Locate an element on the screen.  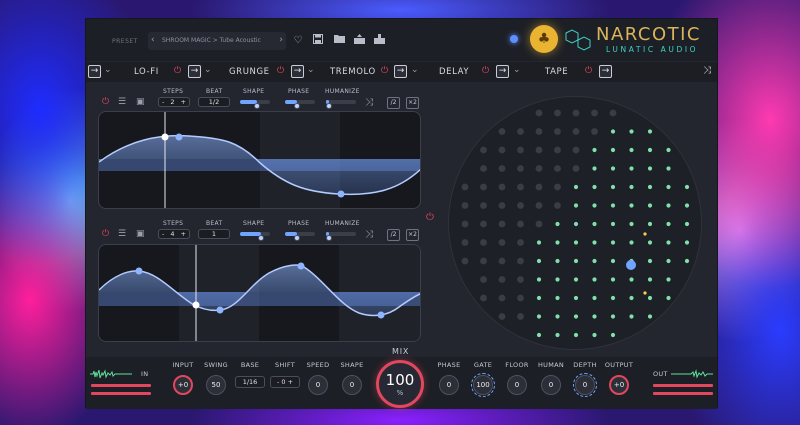
gate-knob: 100 is located at coordinates (483, 385).